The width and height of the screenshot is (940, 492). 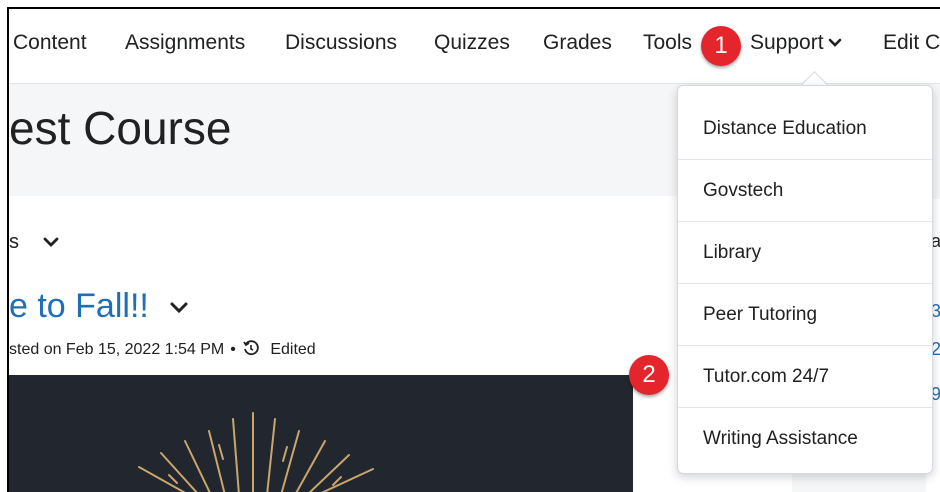 I want to click on nav-support-label: Support, so click(x=787, y=42).